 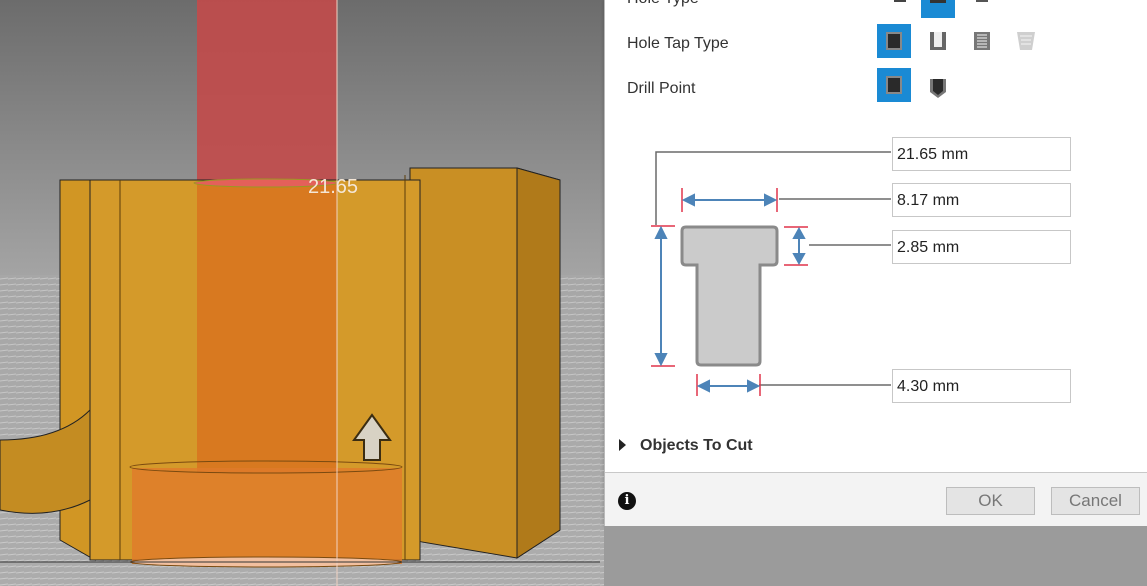 I want to click on counterbore-depth-field: 2.85 mm, so click(x=981, y=247).